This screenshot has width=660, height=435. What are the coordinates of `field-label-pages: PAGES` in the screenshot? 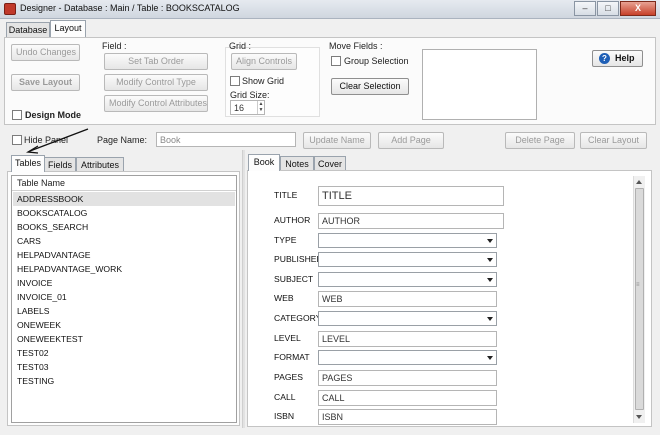 It's located at (288, 377).